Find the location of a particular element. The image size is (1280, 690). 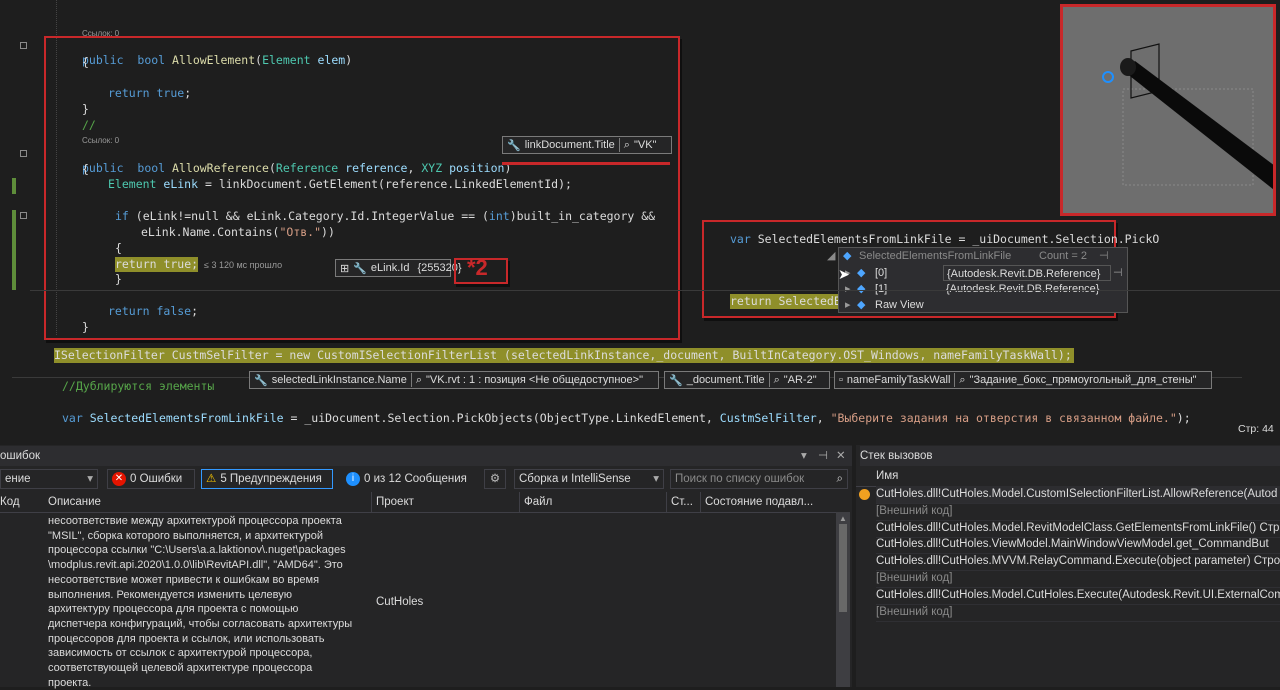

callstack-header: Имя is located at coordinates (1068, 476).